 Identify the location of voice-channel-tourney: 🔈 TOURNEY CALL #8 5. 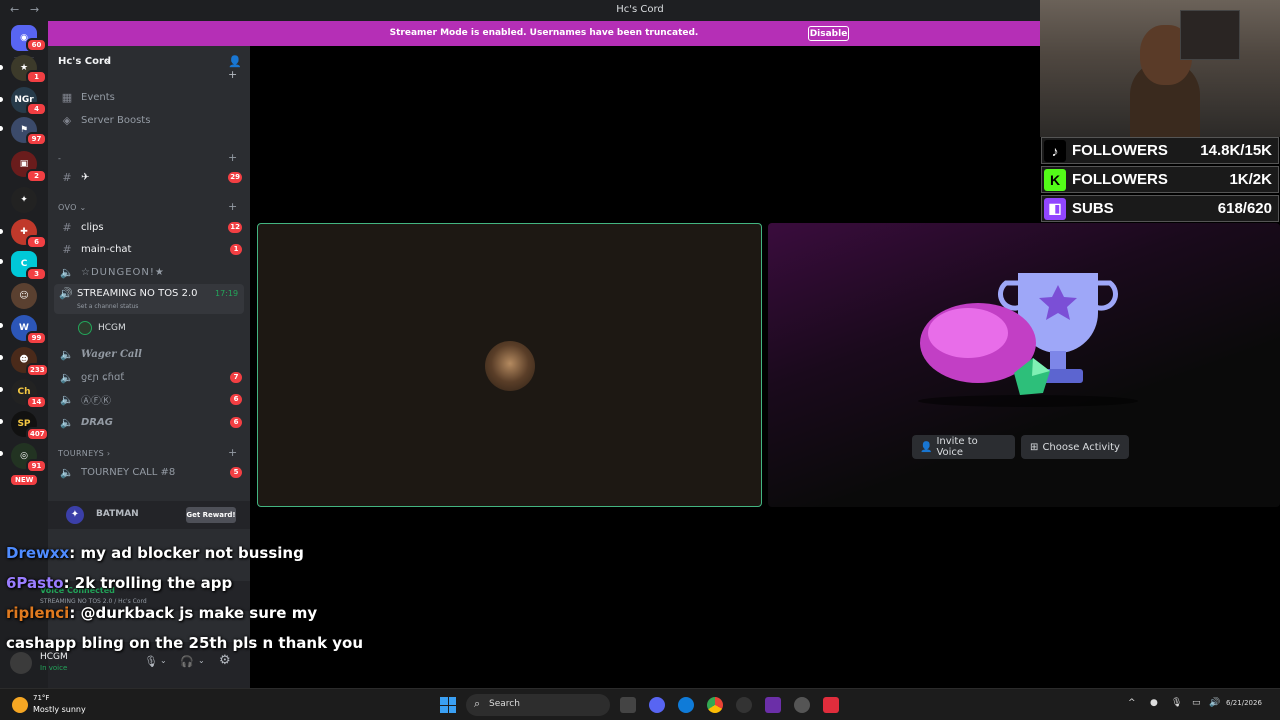
(149, 472).